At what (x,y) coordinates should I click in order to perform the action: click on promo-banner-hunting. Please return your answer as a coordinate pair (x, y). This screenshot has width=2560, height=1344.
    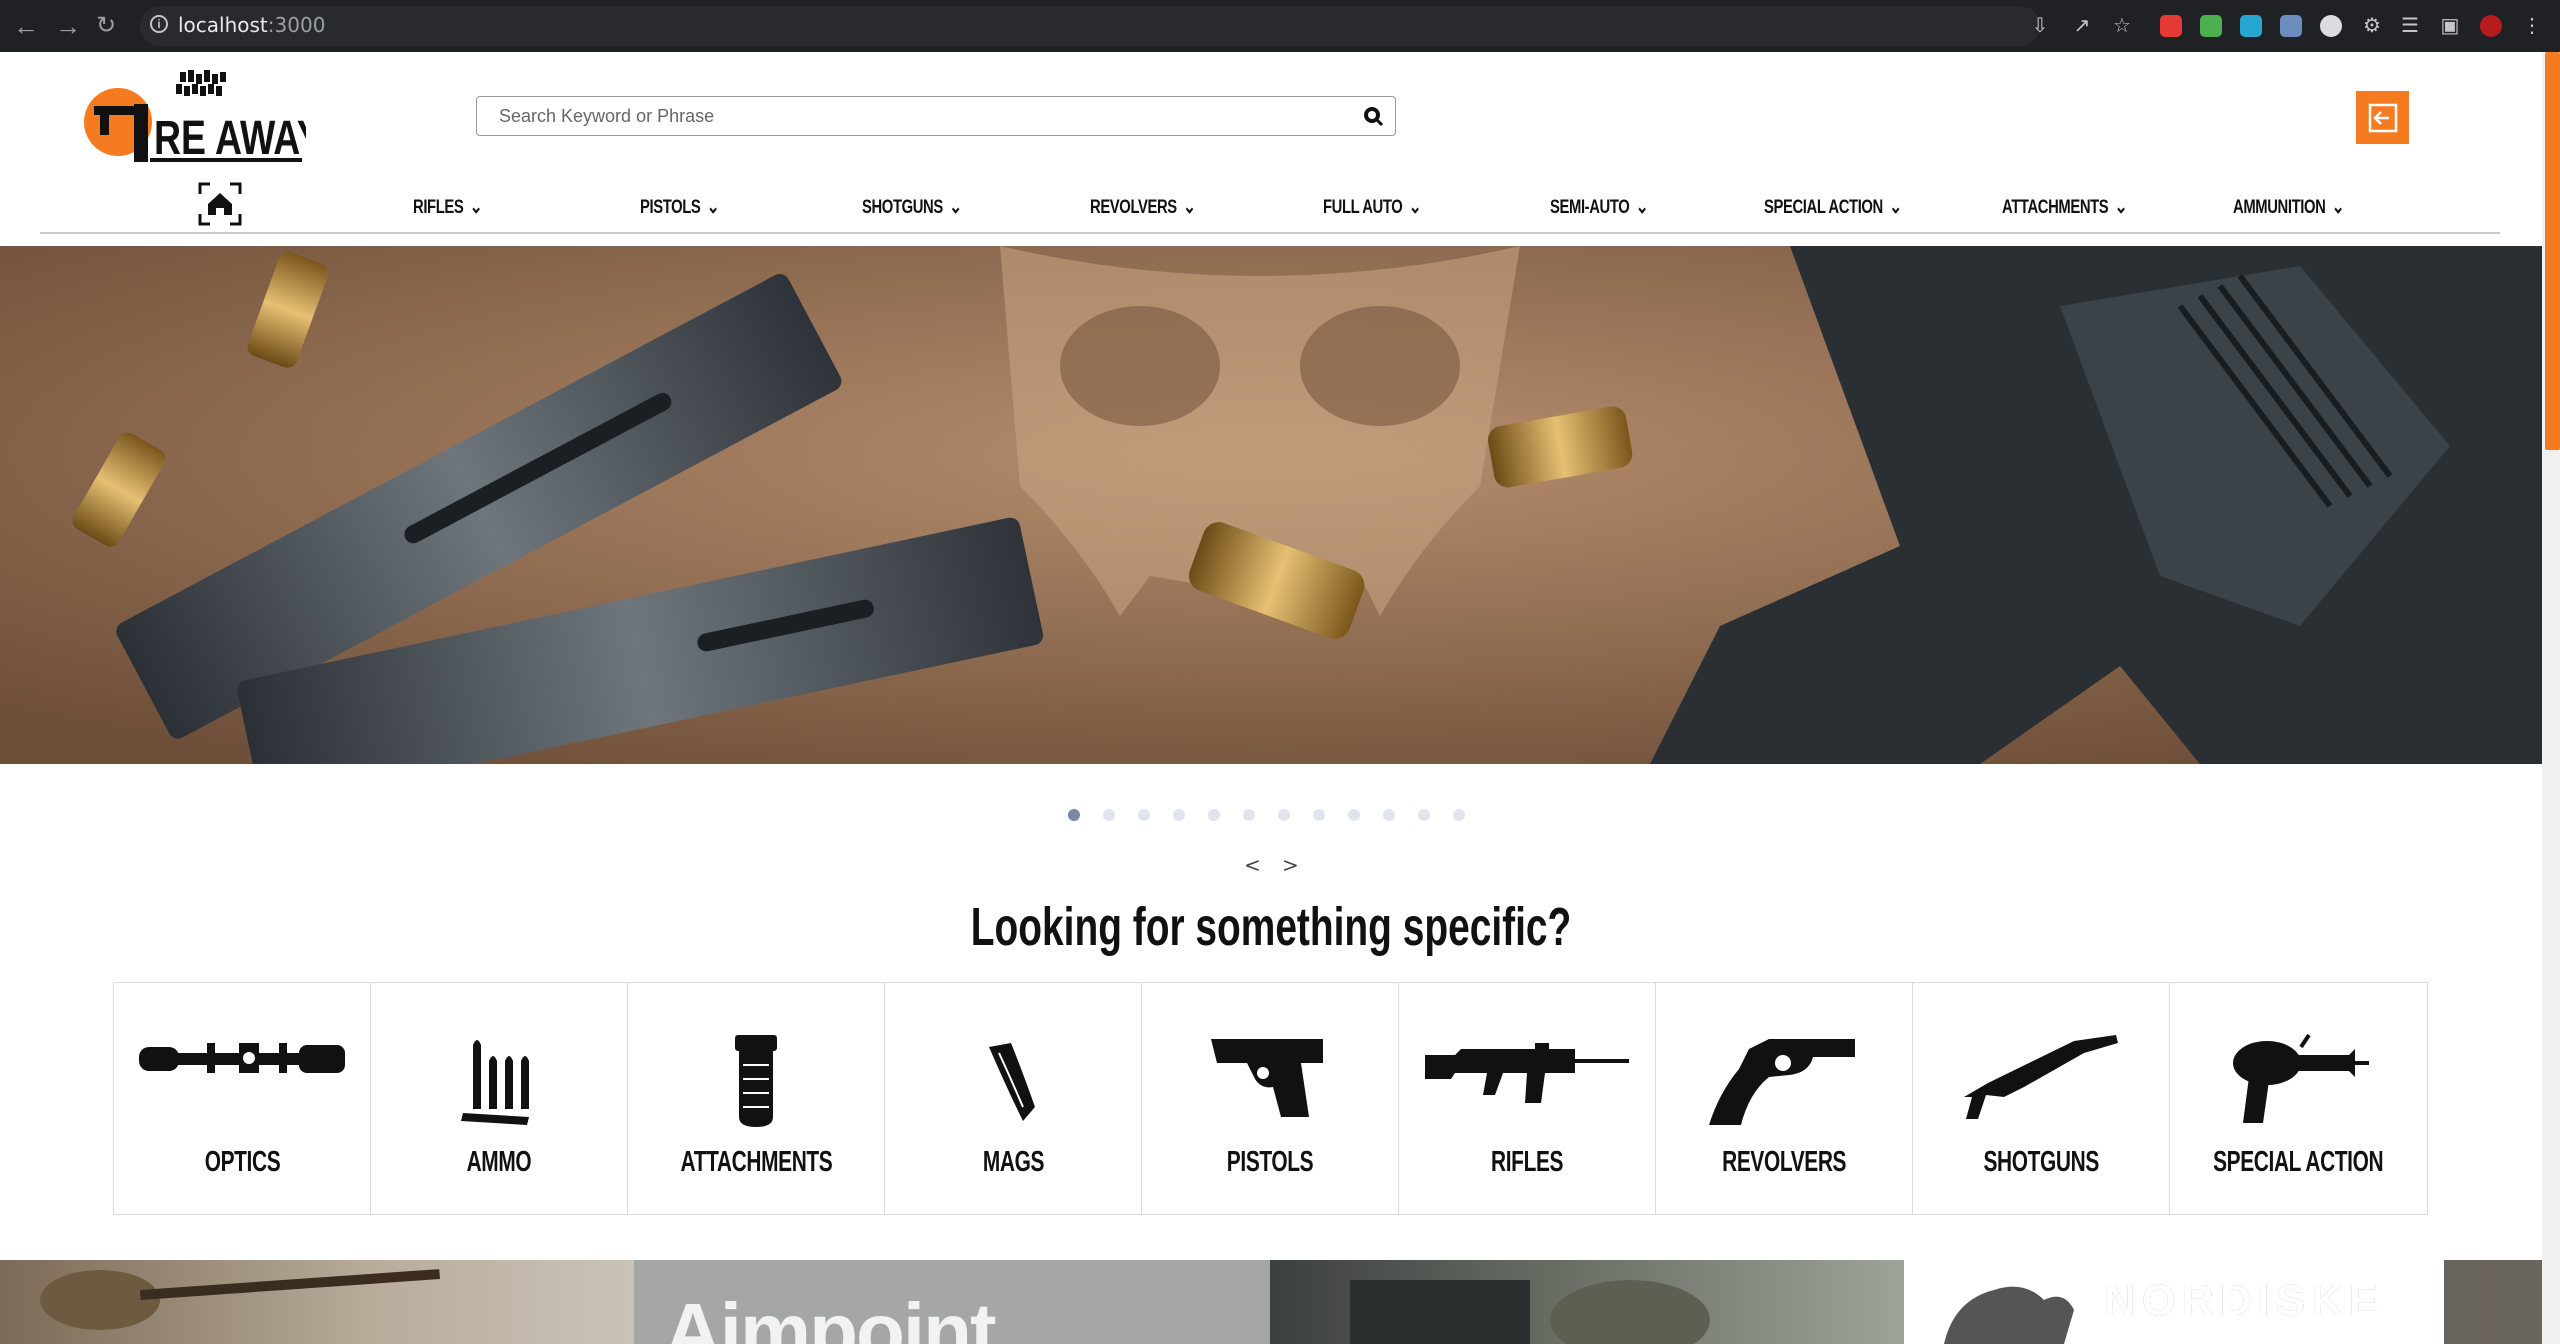
    Looking at the image, I should click on (317, 1302).